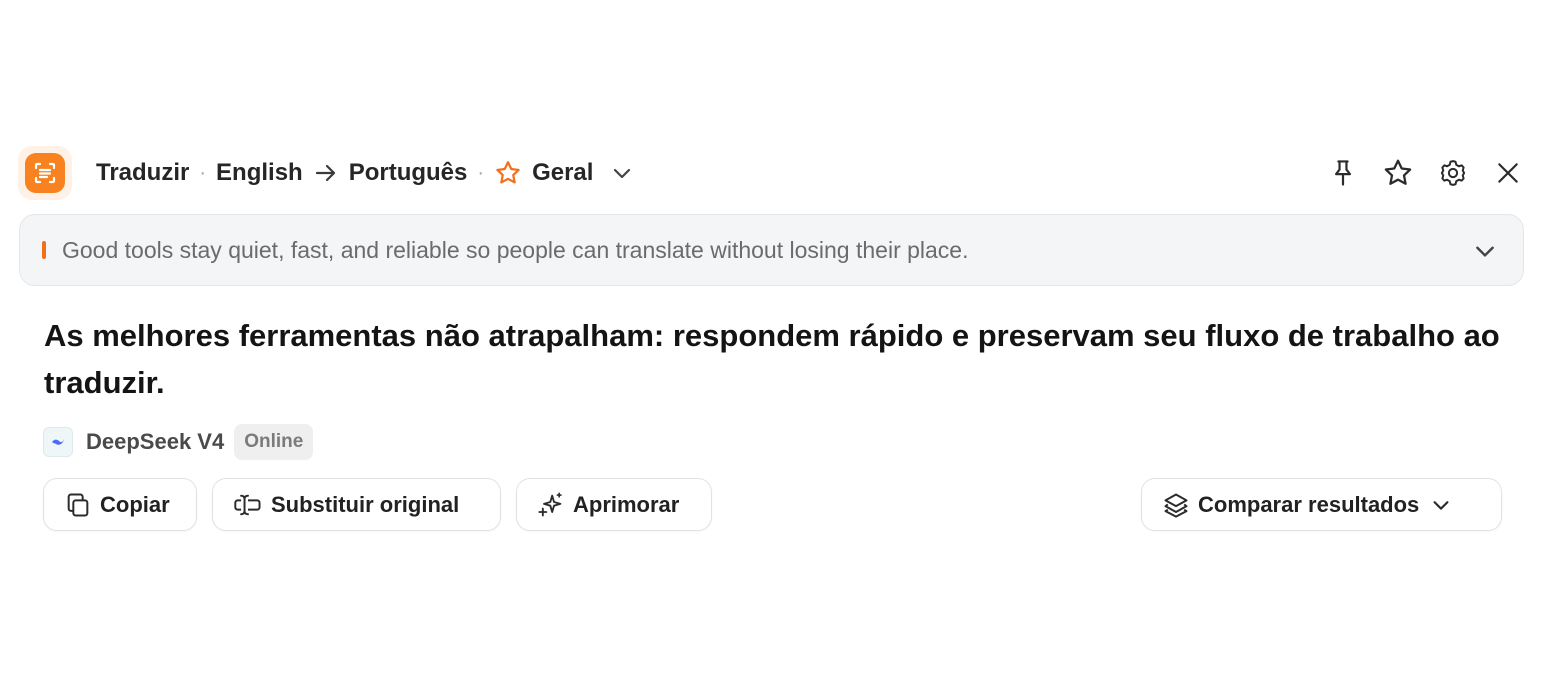 The image size is (1545, 693). What do you see at coordinates (274, 442) in the screenshot?
I see `status-badge: Online` at bounding box center [274, 442].